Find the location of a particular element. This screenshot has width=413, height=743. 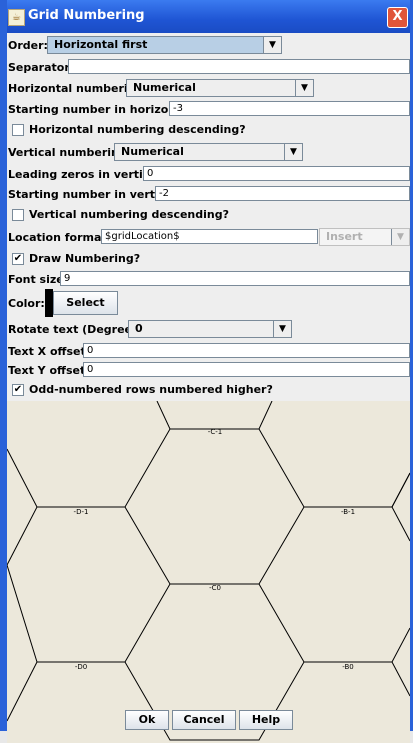

hex-label: -D0 is located at coordinates (81, 667).